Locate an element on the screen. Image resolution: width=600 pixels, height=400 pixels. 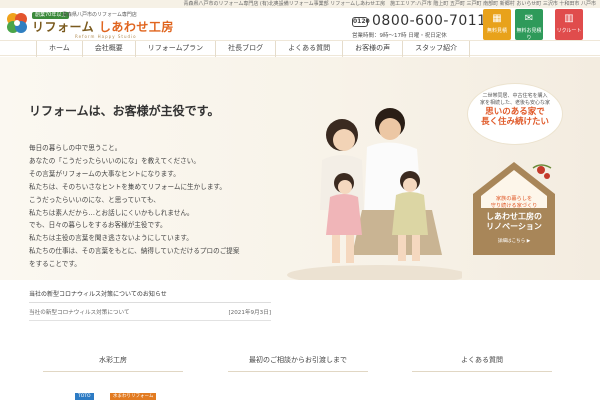
logo-accent: しあわせ工房 is located at coordinates (136, 27).